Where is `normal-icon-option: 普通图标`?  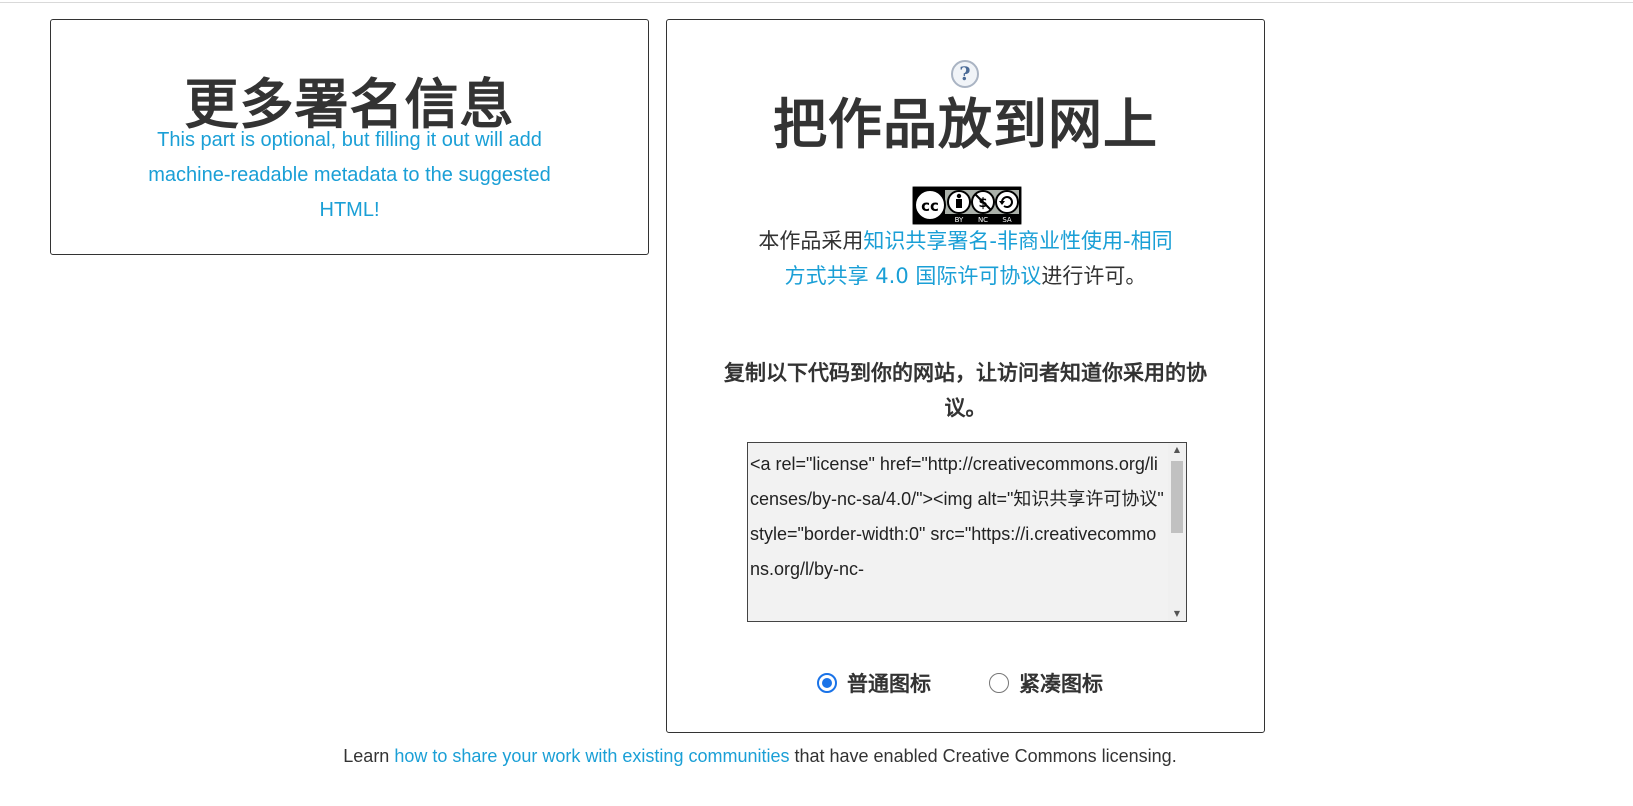
normal-icon-option: 普通图标 is located at coordinates (874, 683).